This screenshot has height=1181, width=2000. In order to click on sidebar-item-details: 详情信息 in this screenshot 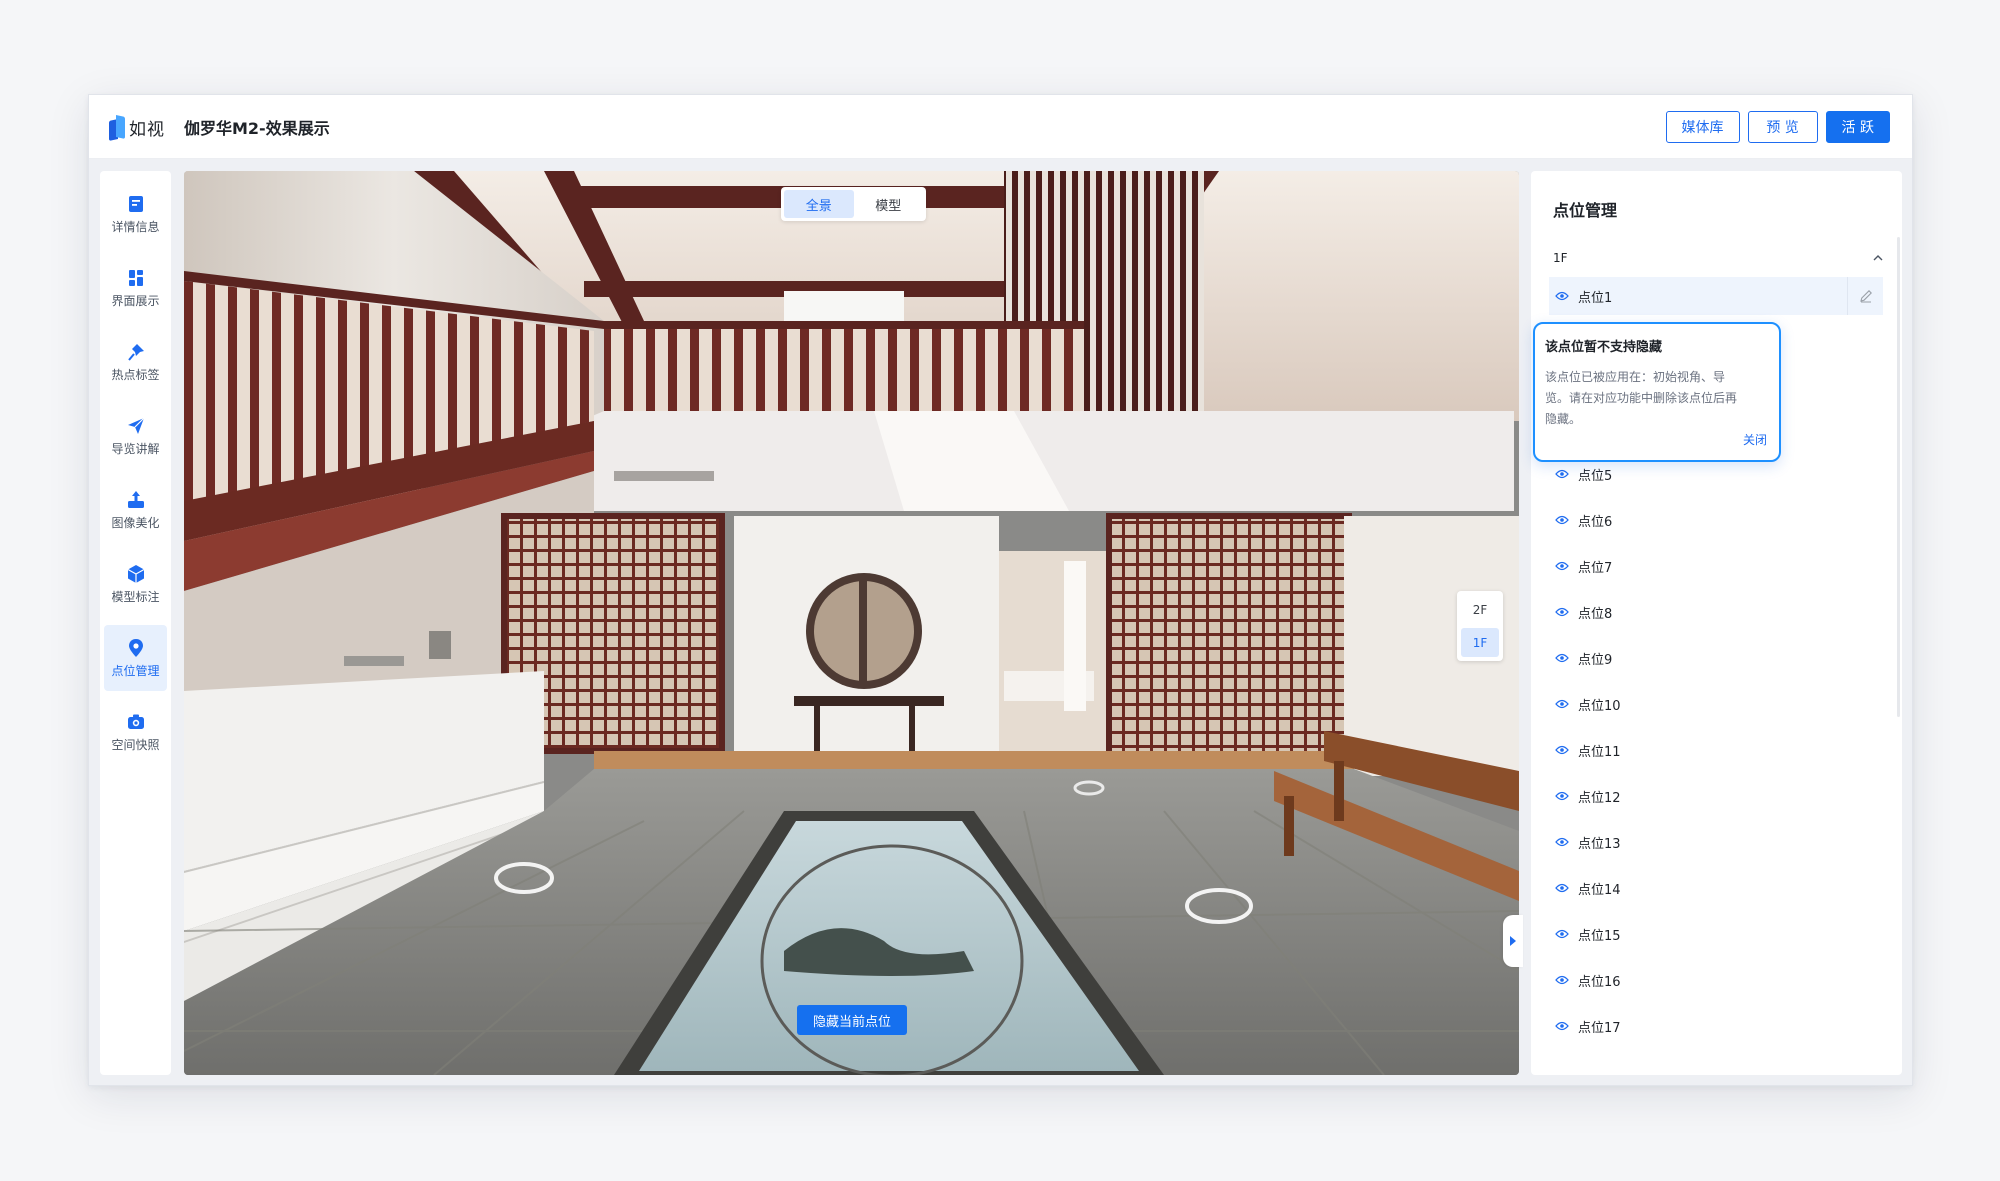, I will do `click(135, 214)`.